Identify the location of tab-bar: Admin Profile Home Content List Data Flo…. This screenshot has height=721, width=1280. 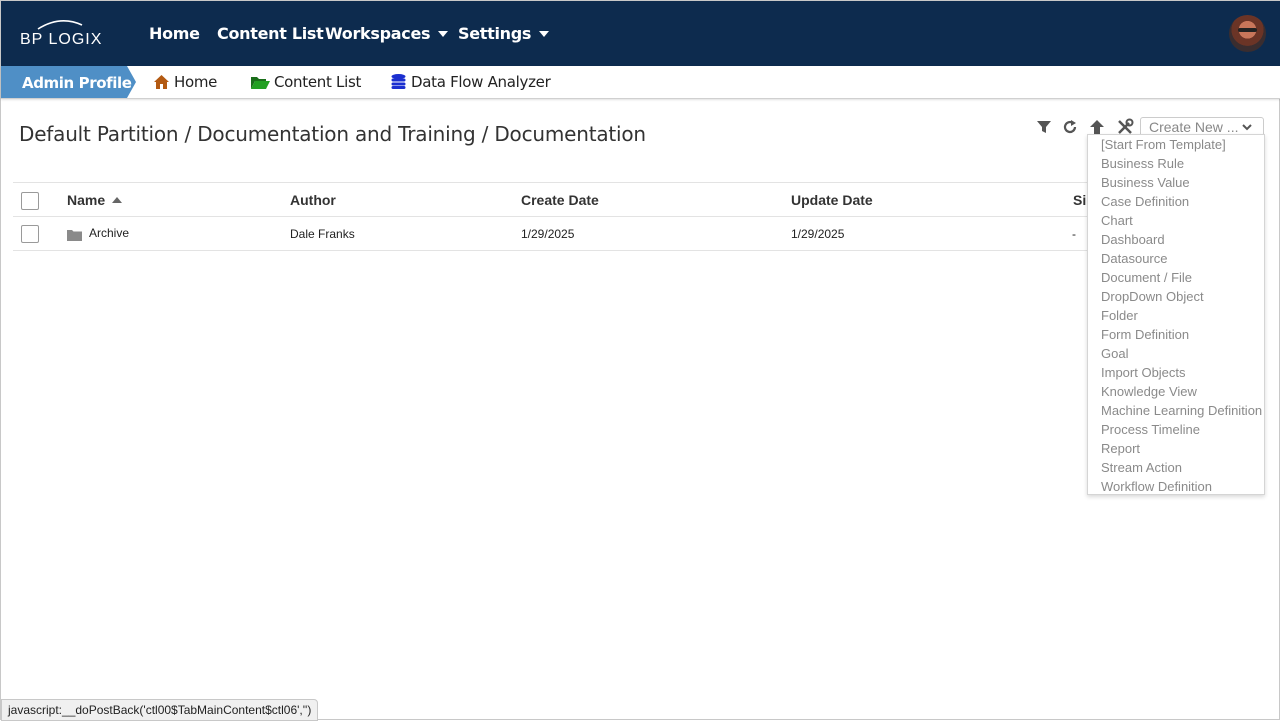
(640, 82).